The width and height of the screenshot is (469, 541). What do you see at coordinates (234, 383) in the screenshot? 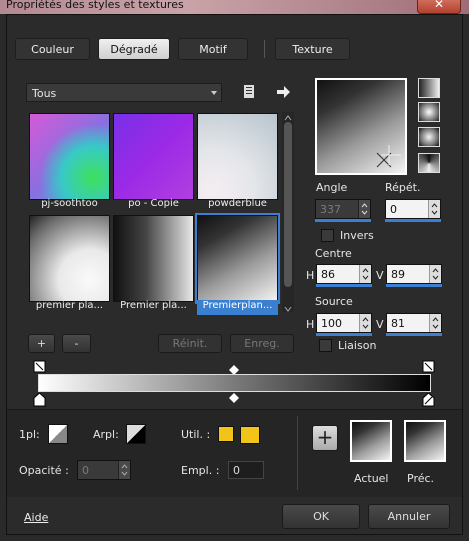
I see `gradient-bar` at bounding box center [234, 383].